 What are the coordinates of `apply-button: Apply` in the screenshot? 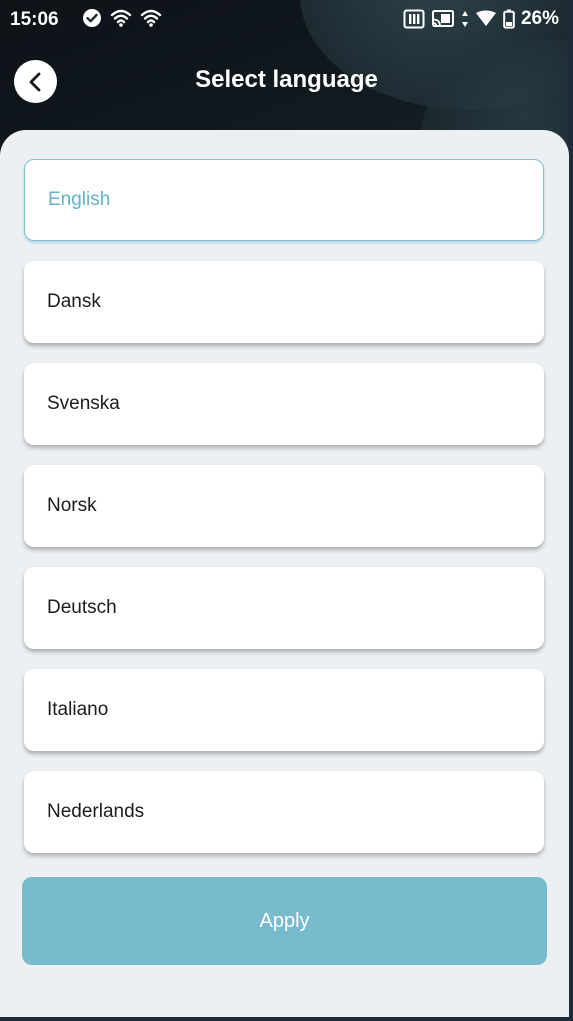 It's located at (284, 921).